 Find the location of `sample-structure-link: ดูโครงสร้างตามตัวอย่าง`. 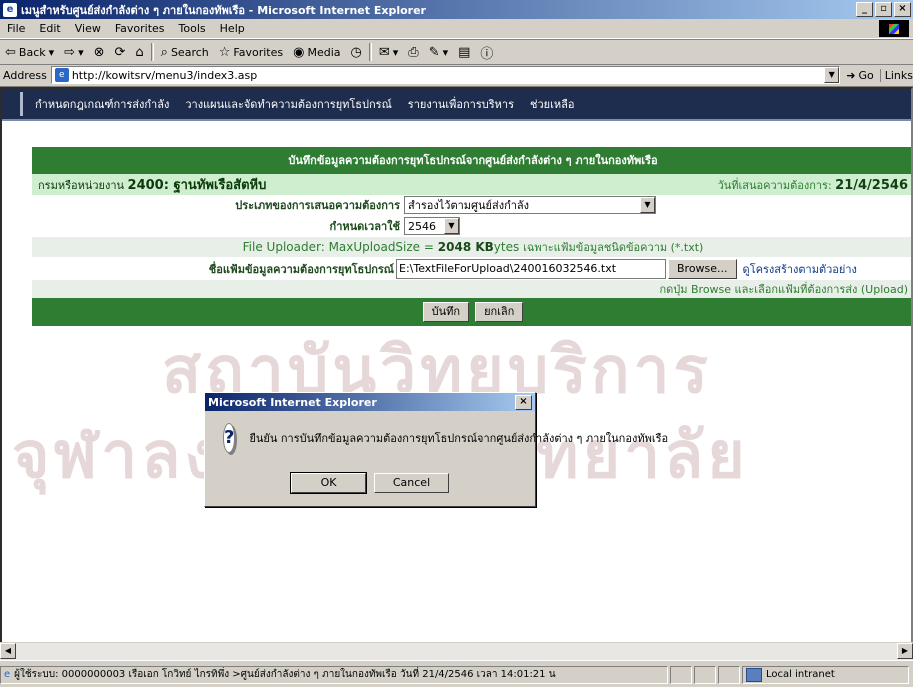

sample-structure-link: ดูโครงสร้างตามตัวอย่าง is located at coordinates (800, 269).